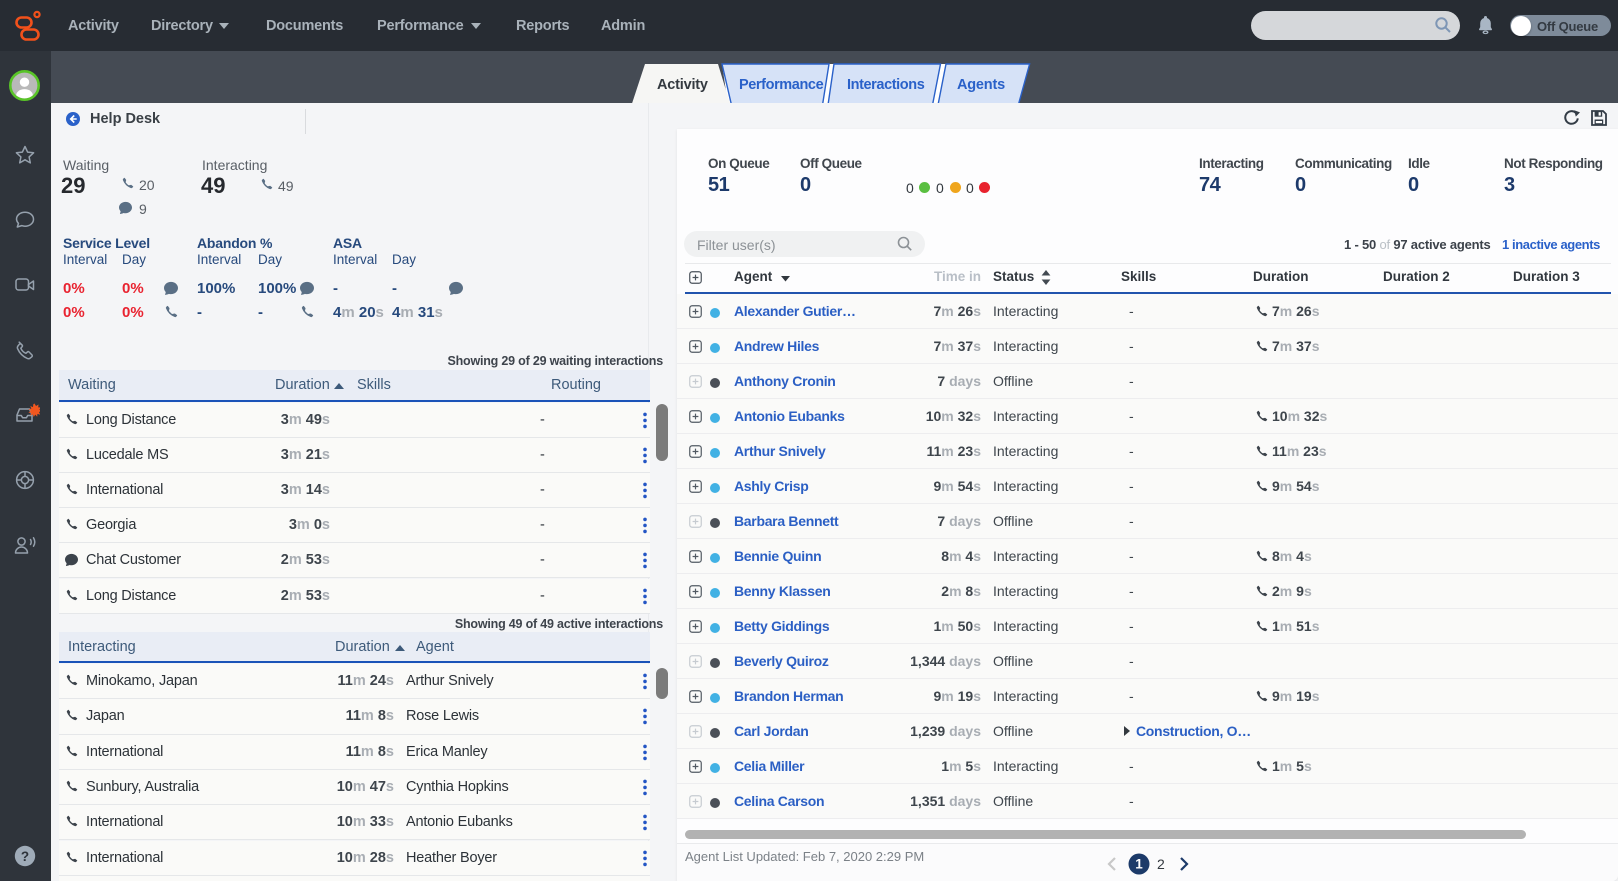 The height and width of the screenshot is (881, 1618). What do you see at coordinates (1139, 864) in the screenshot?
I see `svg-text: 1` at bounding box center [1139, 864].